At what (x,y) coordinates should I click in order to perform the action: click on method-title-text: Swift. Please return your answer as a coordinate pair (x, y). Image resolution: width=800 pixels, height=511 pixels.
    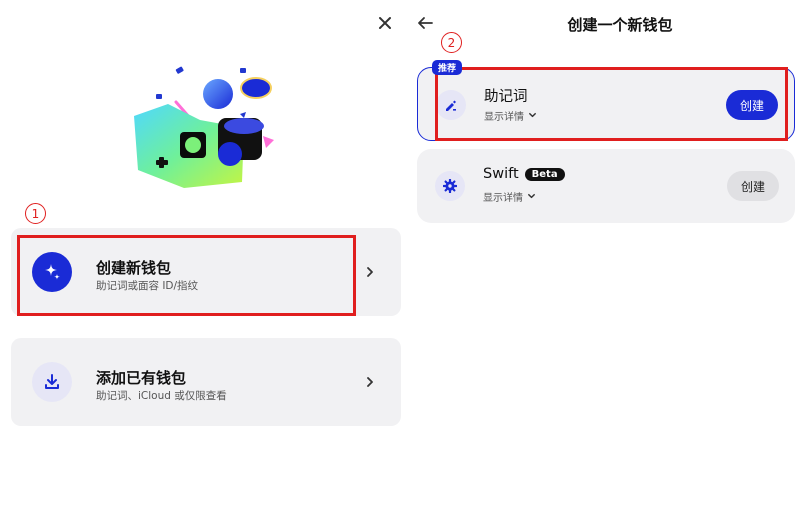
    Looking at the image, I should click on (501, 174).